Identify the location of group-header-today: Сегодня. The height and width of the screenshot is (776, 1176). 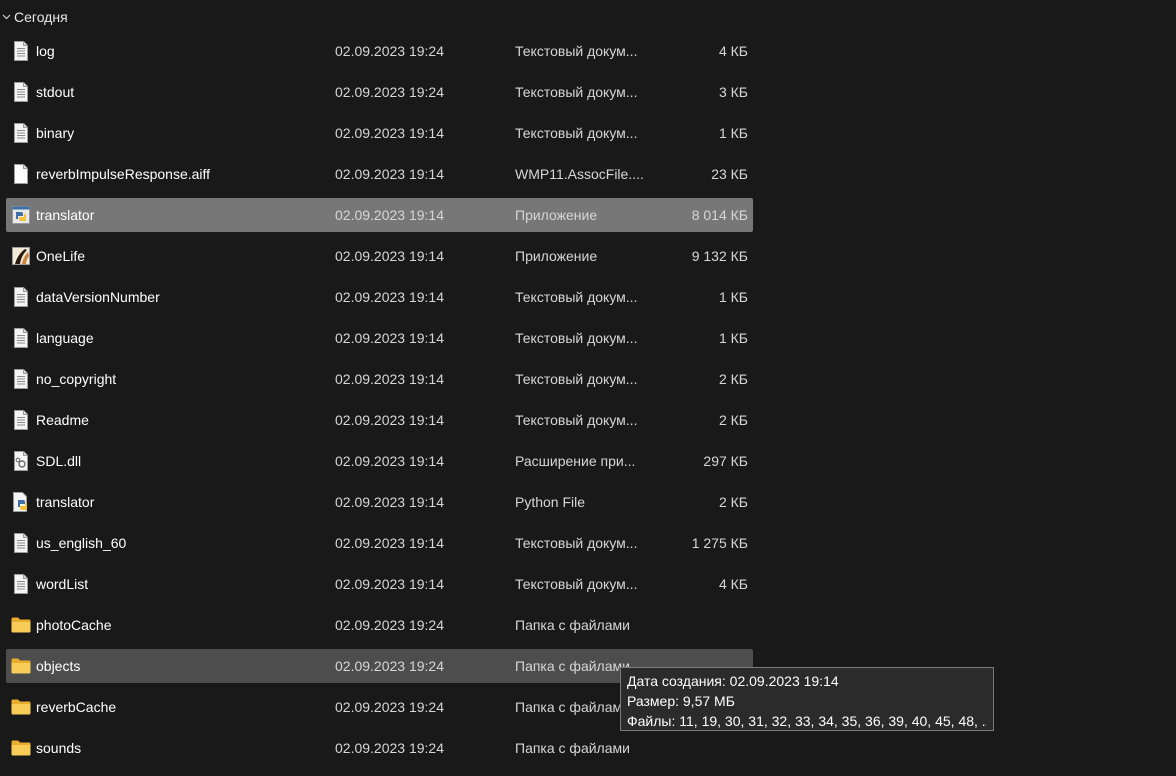
(34, 17).